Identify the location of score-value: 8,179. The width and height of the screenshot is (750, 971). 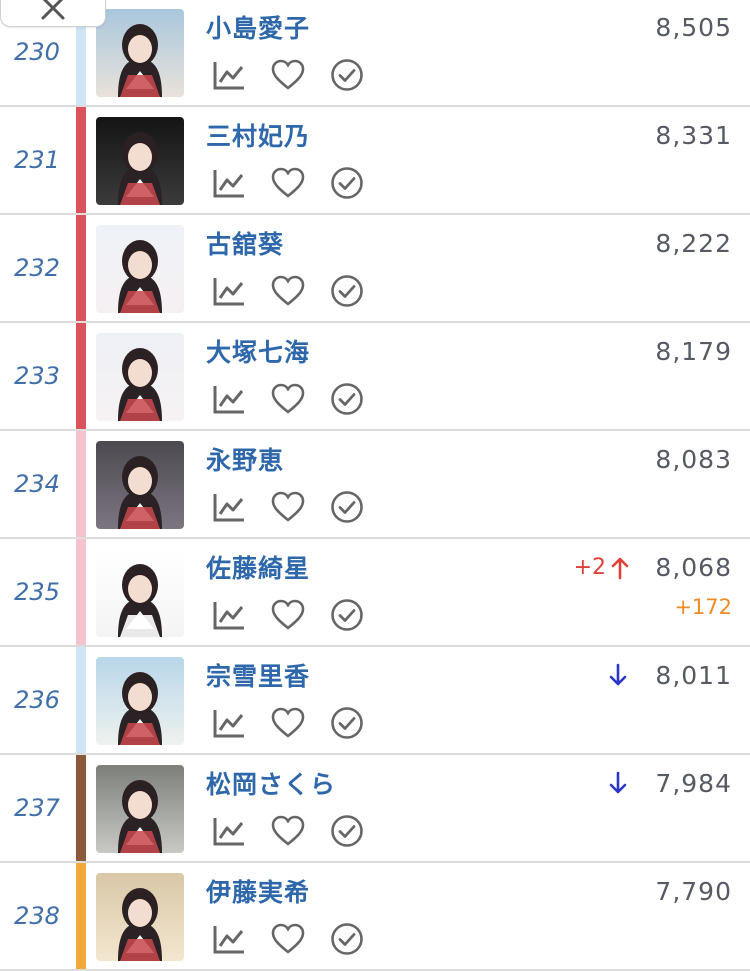
(693, 351).